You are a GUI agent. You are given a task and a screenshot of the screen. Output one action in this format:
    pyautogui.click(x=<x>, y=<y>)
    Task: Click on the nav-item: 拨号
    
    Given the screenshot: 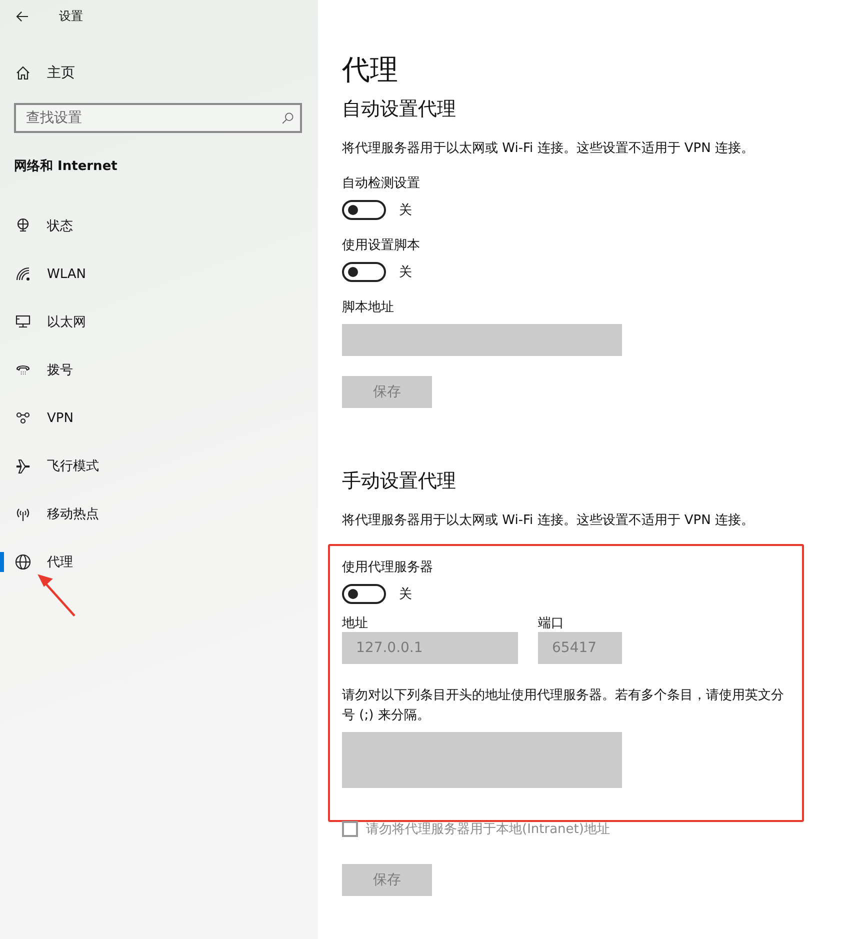 What is the action you would take?
    pyautogui.click(x=159, y=370)
    